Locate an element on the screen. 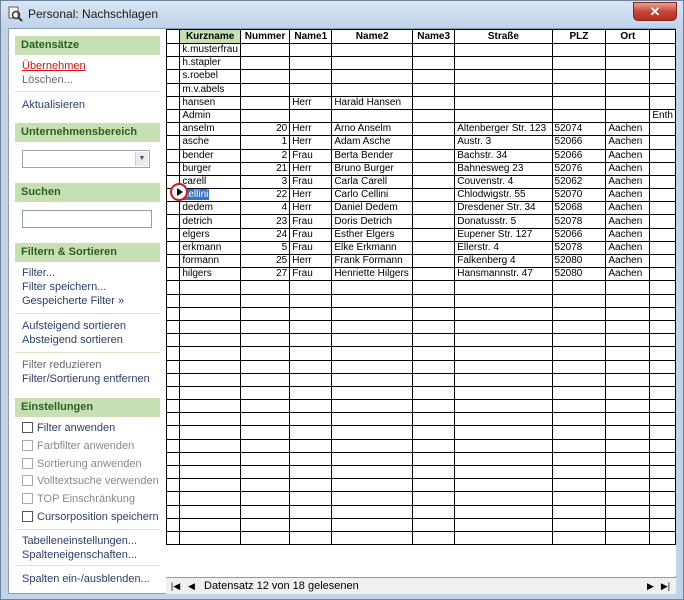  chevron-down-icon: ▼ is located at coordinates (141, 159).